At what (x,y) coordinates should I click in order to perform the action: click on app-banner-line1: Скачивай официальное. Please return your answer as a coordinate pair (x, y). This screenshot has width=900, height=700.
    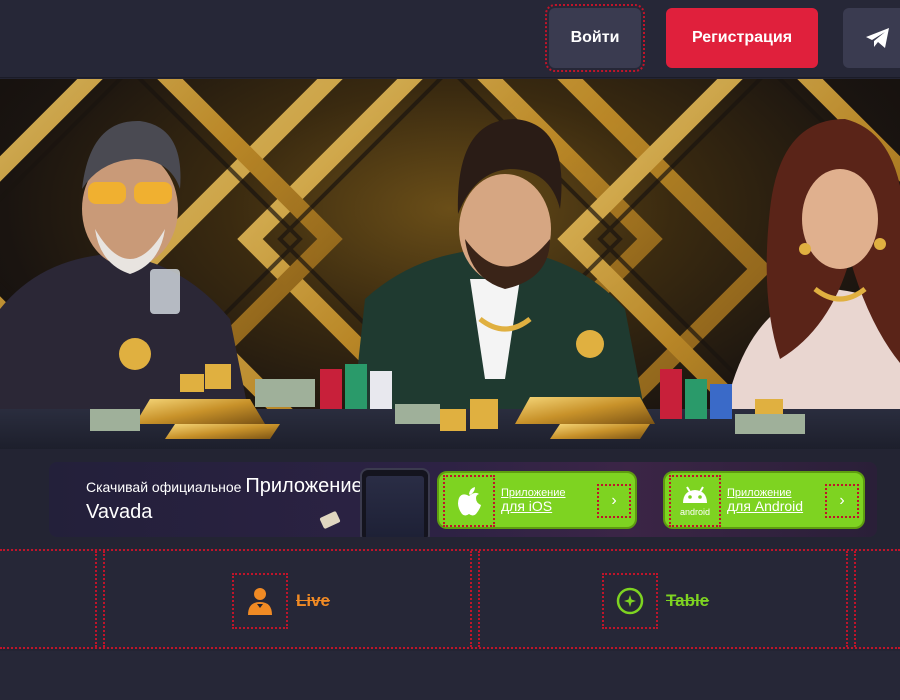
    Looking at the image, I should click on (164, 487).